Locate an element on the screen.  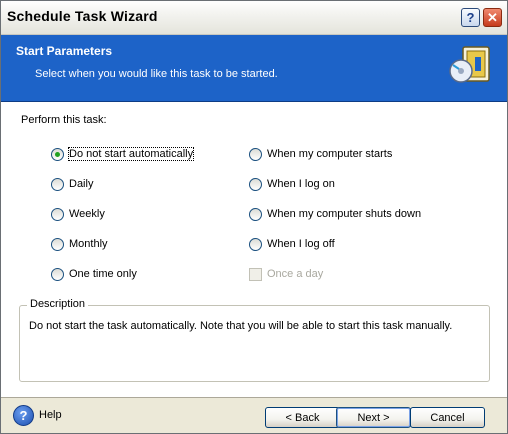
close-icon: ✕ is located at coordinates (492, 17).